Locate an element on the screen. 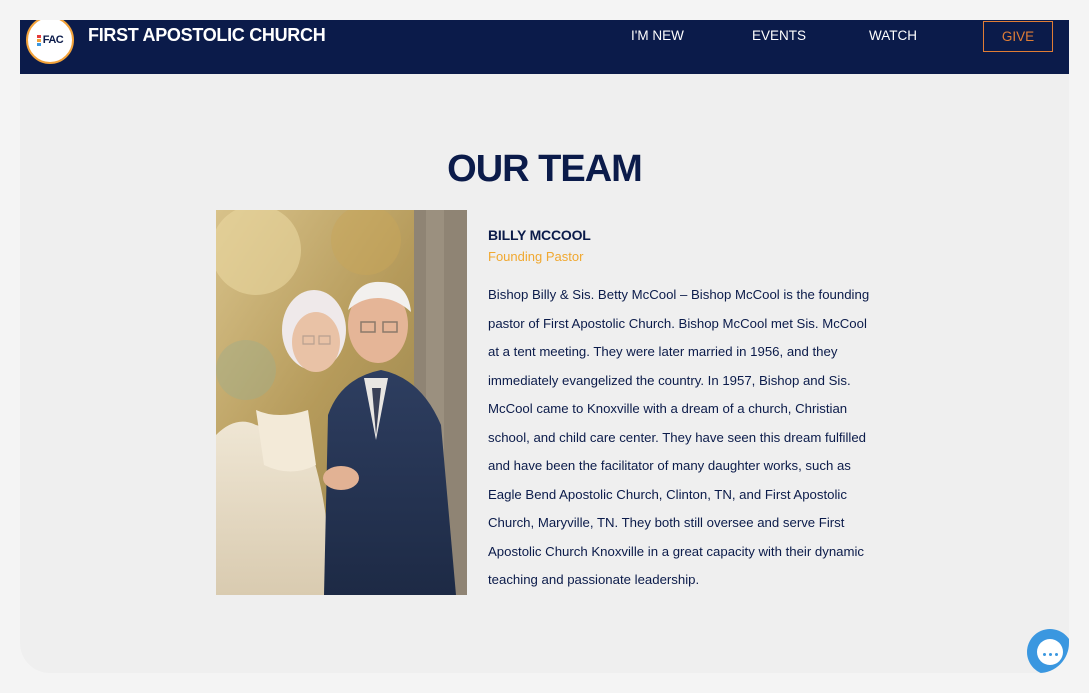 This screenshot has height=693, width=1089. church-logo: FAC is located at coordinates (50, 42).